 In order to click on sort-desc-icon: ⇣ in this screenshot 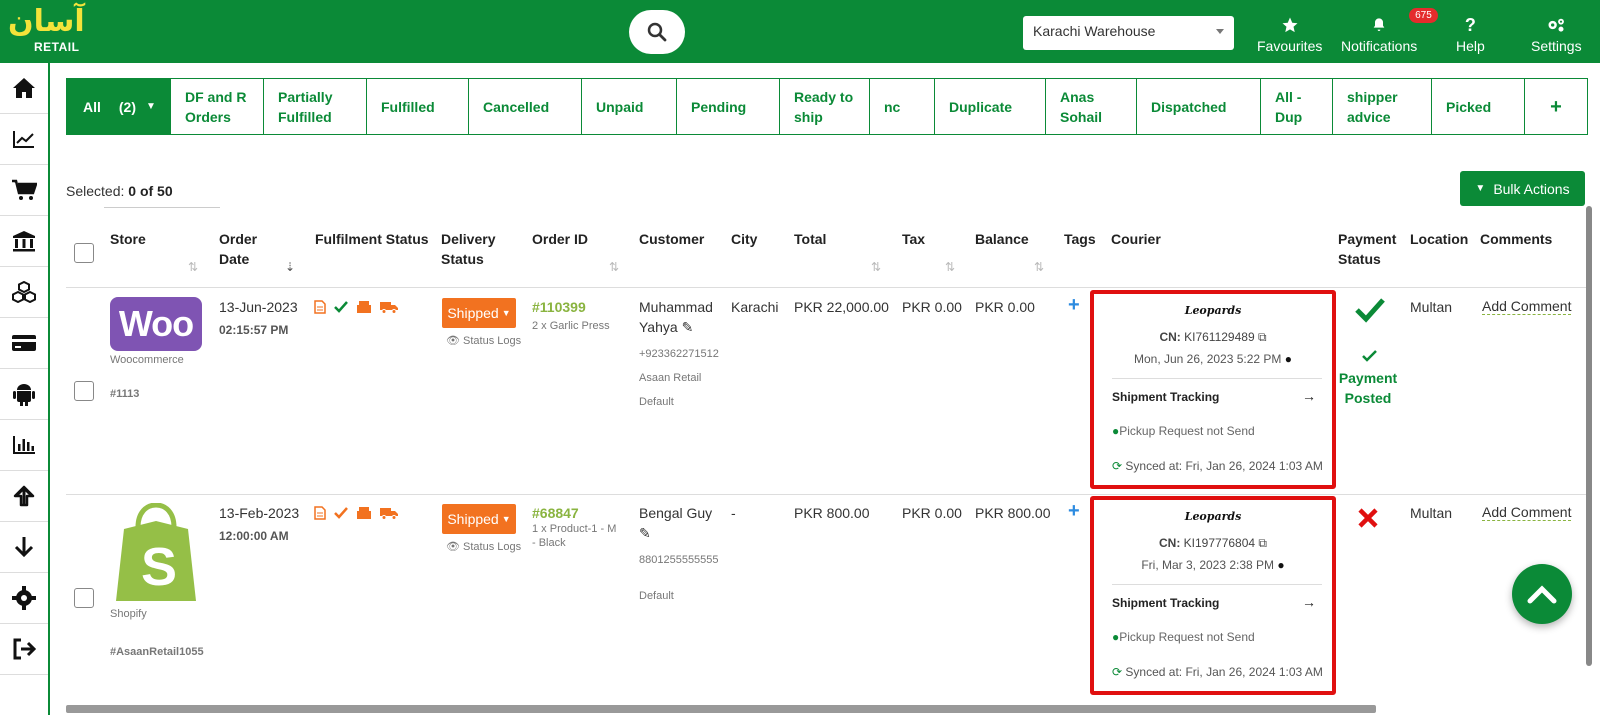, I will do `click(290, 267)`.